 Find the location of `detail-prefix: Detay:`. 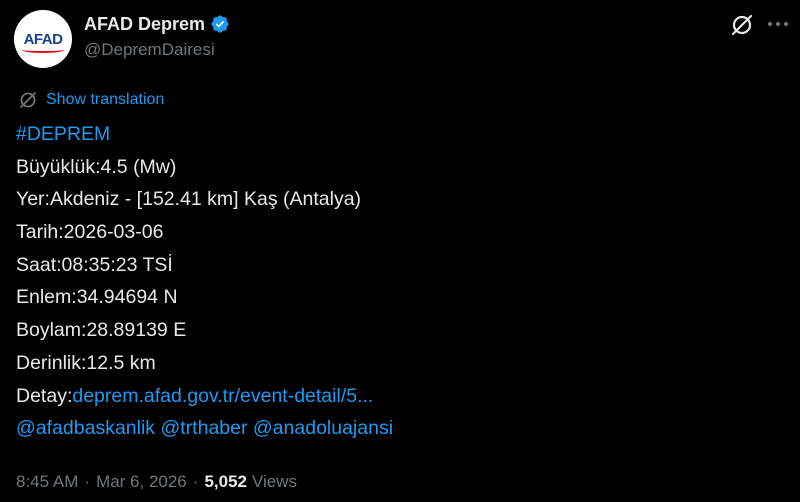

detail-prefix: Detay: is located at coordinates (44, 395).